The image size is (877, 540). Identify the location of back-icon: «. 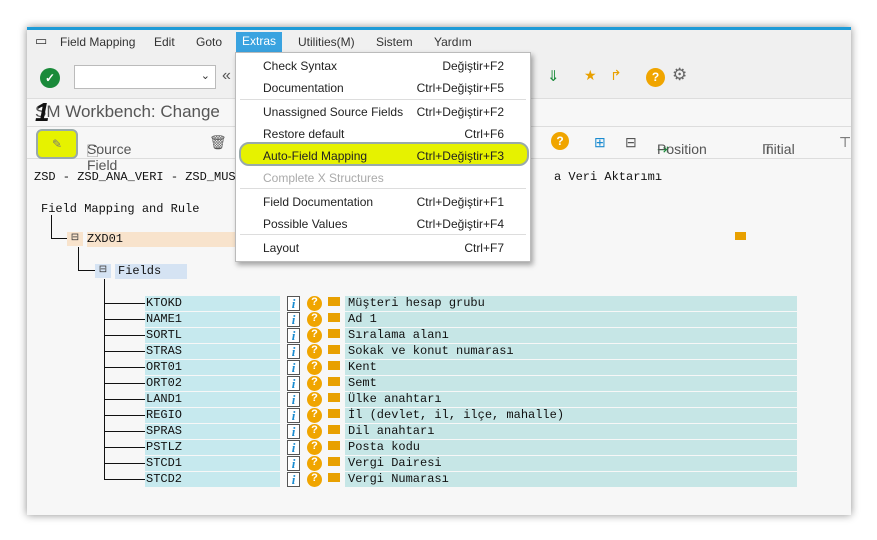
(226, 76).